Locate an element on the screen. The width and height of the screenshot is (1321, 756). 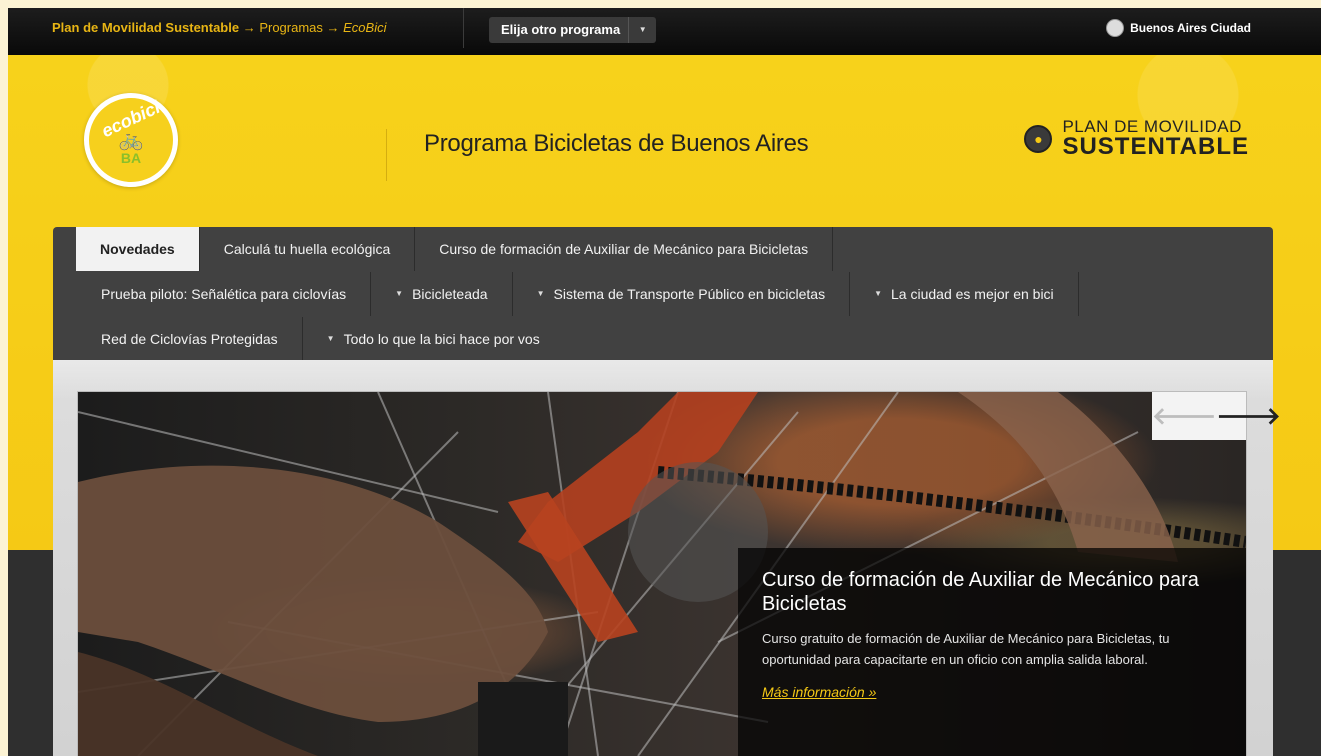
header-divider is located at coordinates (386, 155).